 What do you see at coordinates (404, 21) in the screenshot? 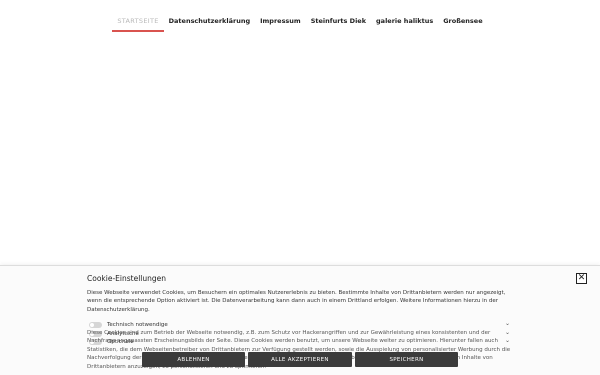
I see `nav-item-galerie-haliktus: galerie haliktus` at bounding box center [404, 21].